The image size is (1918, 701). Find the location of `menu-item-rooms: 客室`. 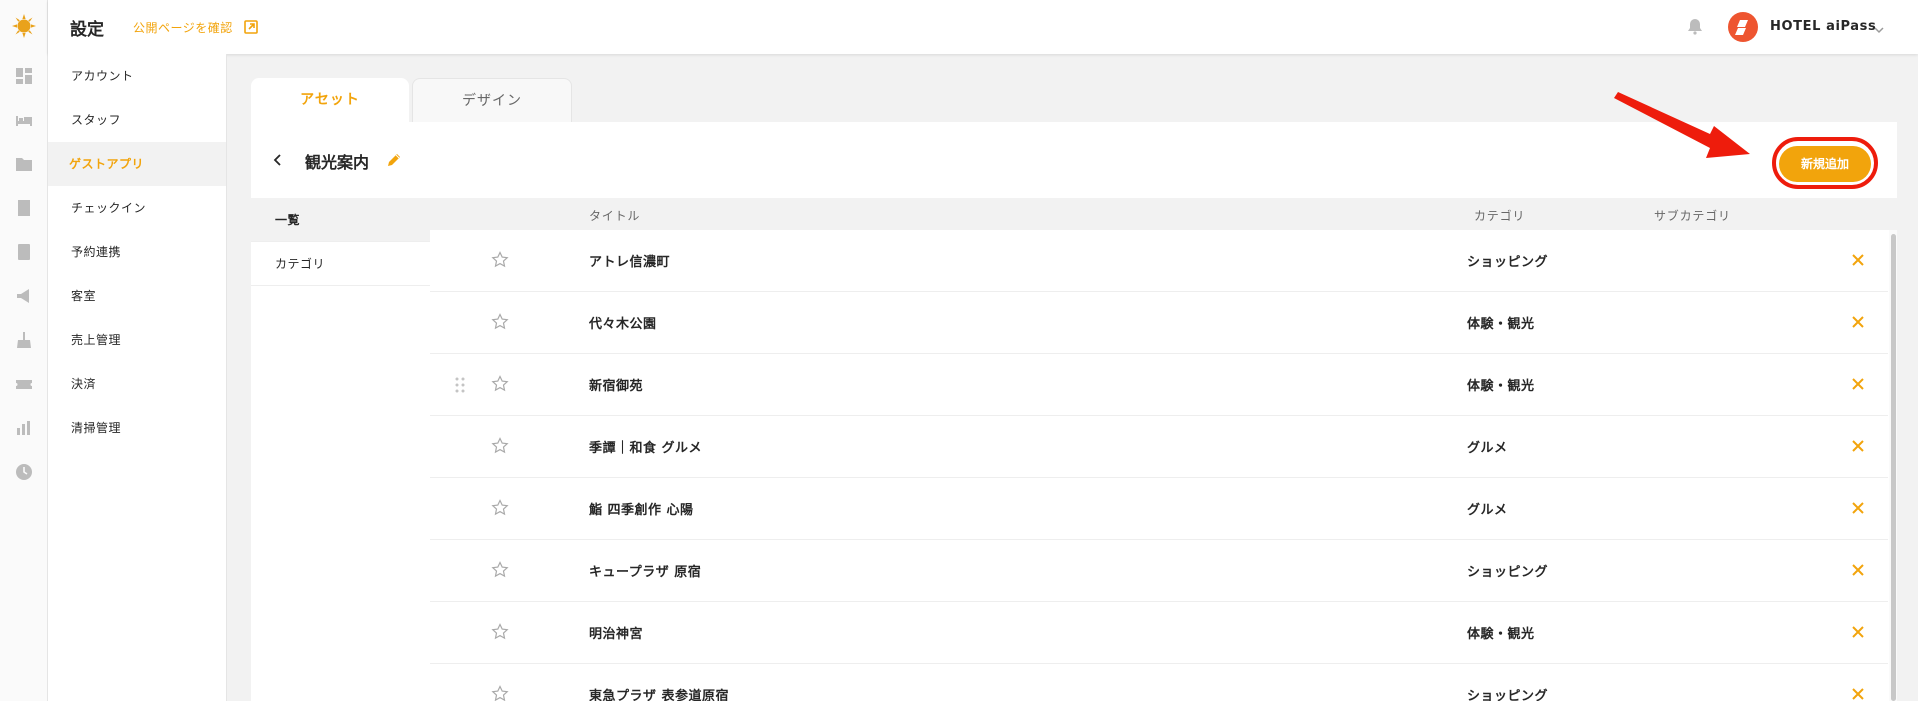

menu-item-rooms: 客室 is located at coordinates (137, 296).